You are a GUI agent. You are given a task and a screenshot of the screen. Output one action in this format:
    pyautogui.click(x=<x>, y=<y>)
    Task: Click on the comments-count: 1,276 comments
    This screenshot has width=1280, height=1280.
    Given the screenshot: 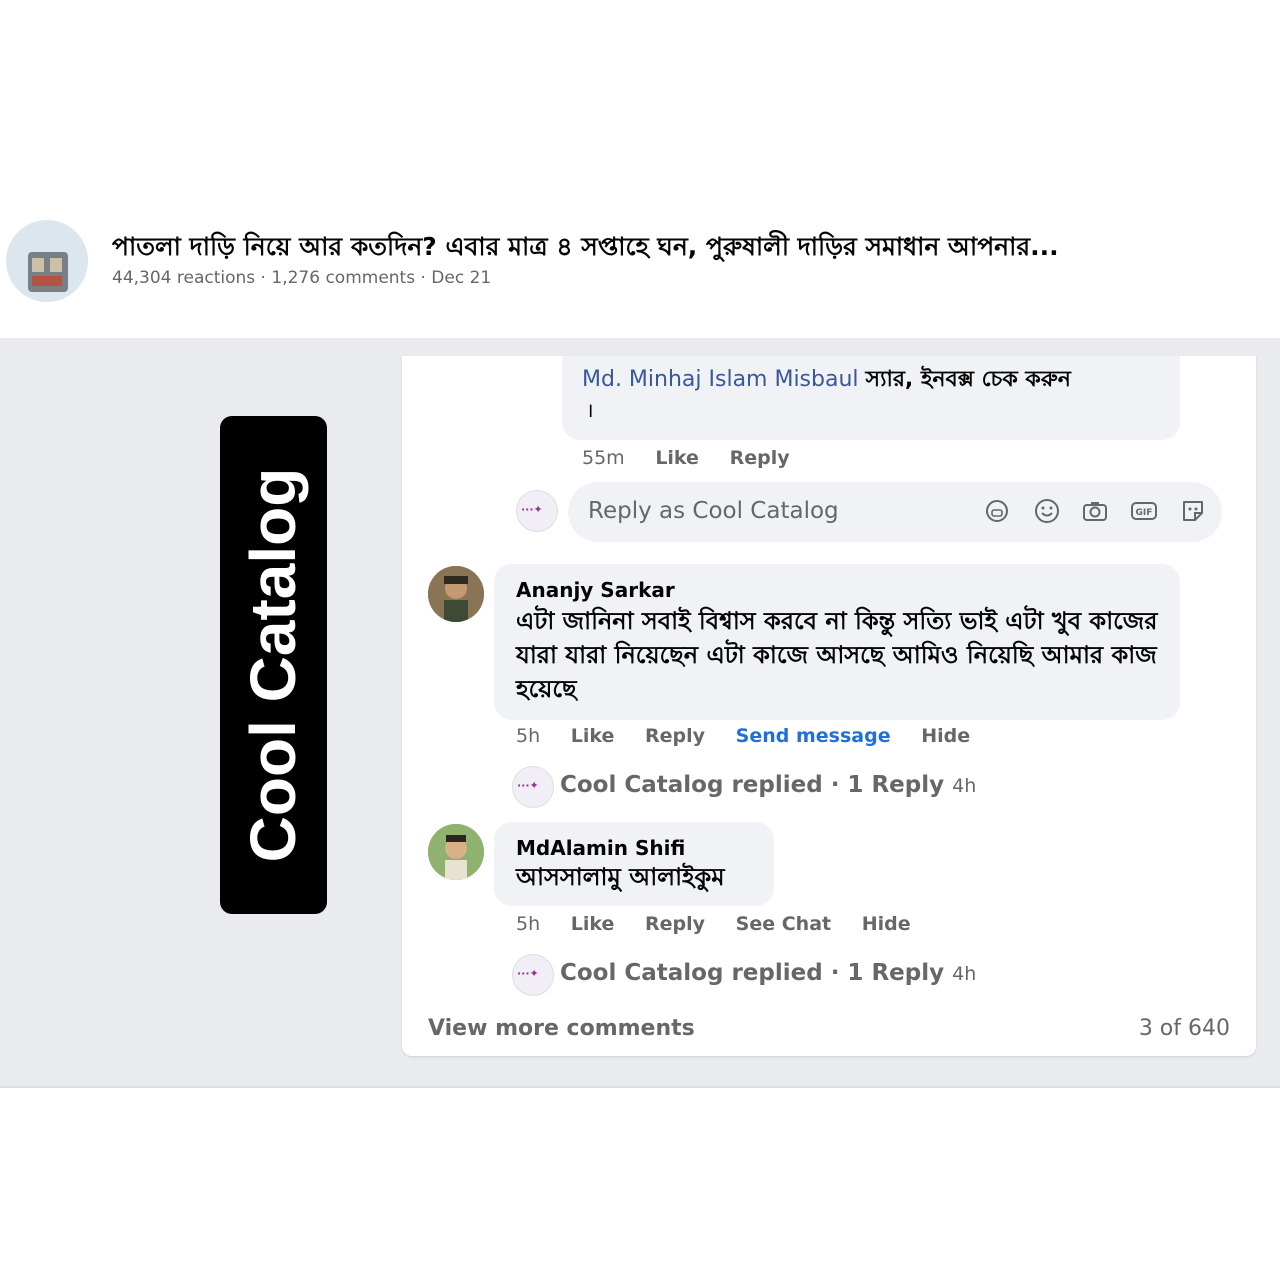 What is the action you would take?
    pyautogui.click(x=343, y=278)
    